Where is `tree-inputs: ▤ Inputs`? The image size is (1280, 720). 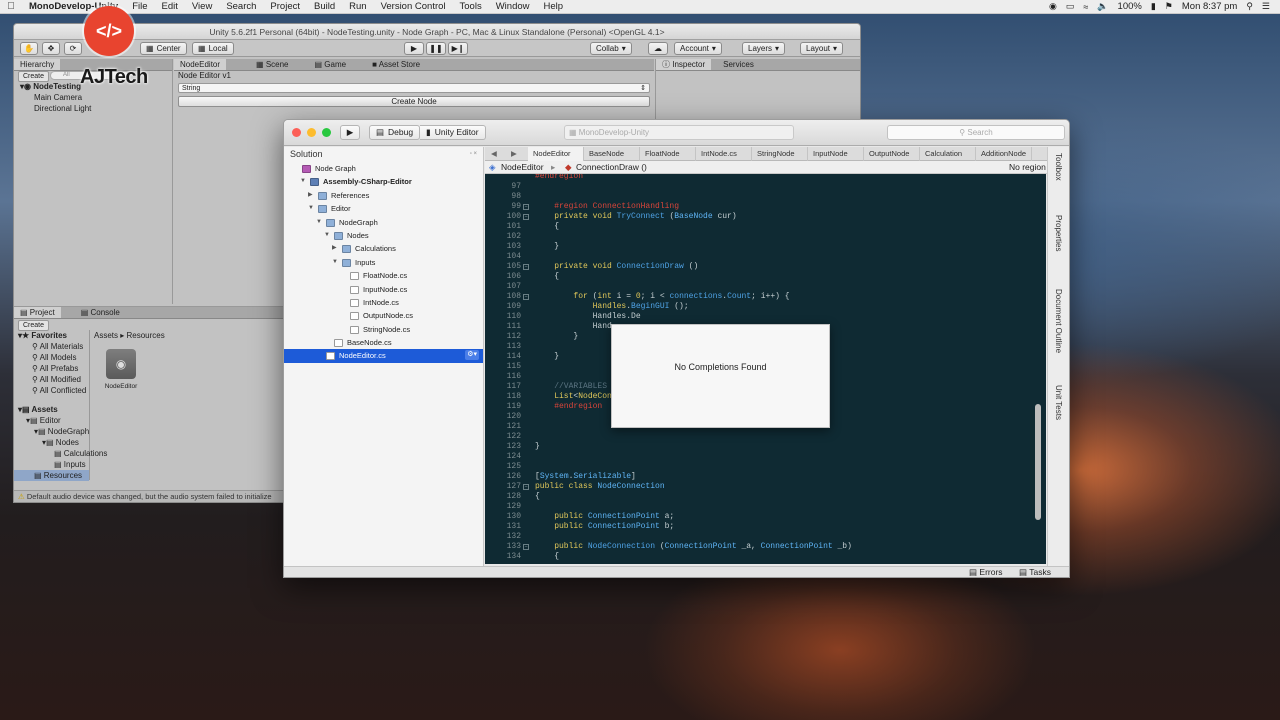 tree-inputs: ▤ Inputs is located at coordinates (51, 464).